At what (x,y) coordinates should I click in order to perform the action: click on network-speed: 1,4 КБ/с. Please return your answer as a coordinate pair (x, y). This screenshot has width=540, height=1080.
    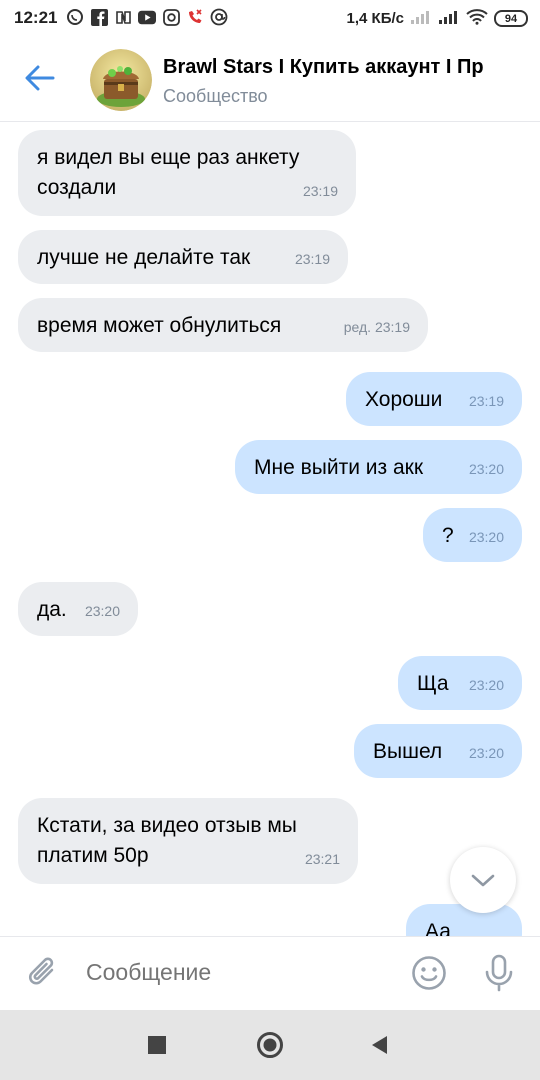
    Looking at the image, I should click on (375, 18).